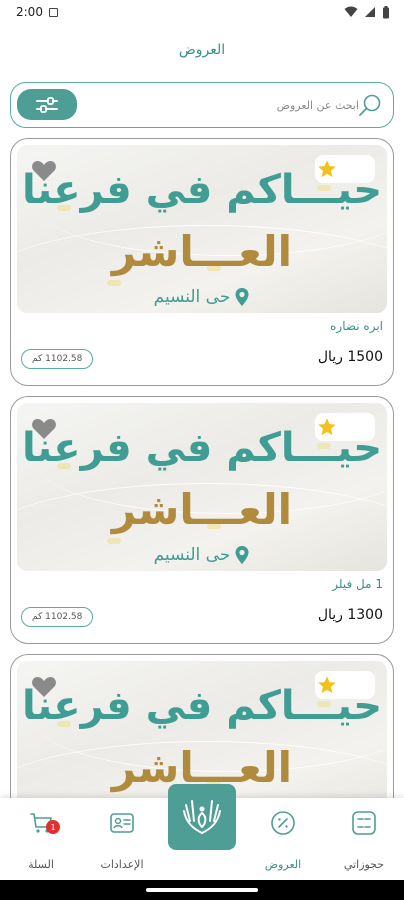 This screenshot has height=900, width=404. Describe the element at coordinates (53, 827) in the screenshot. I see `cart-count-badge: 1` at that location.